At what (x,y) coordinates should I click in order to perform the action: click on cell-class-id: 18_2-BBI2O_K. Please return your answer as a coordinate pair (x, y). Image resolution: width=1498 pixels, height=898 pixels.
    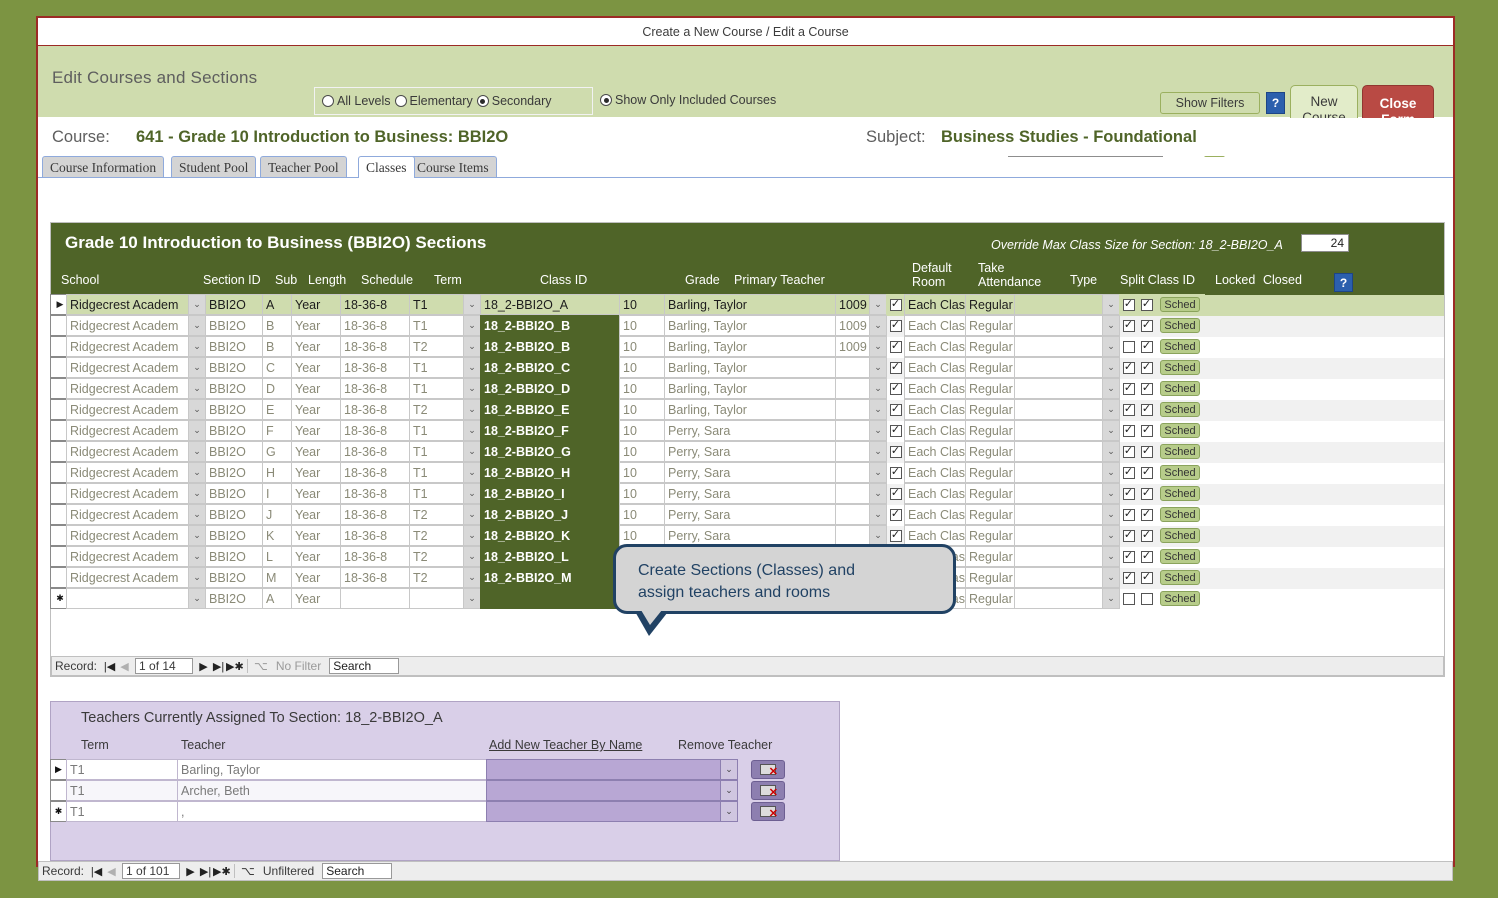
    Looking at the image, I should click on (550, 535).